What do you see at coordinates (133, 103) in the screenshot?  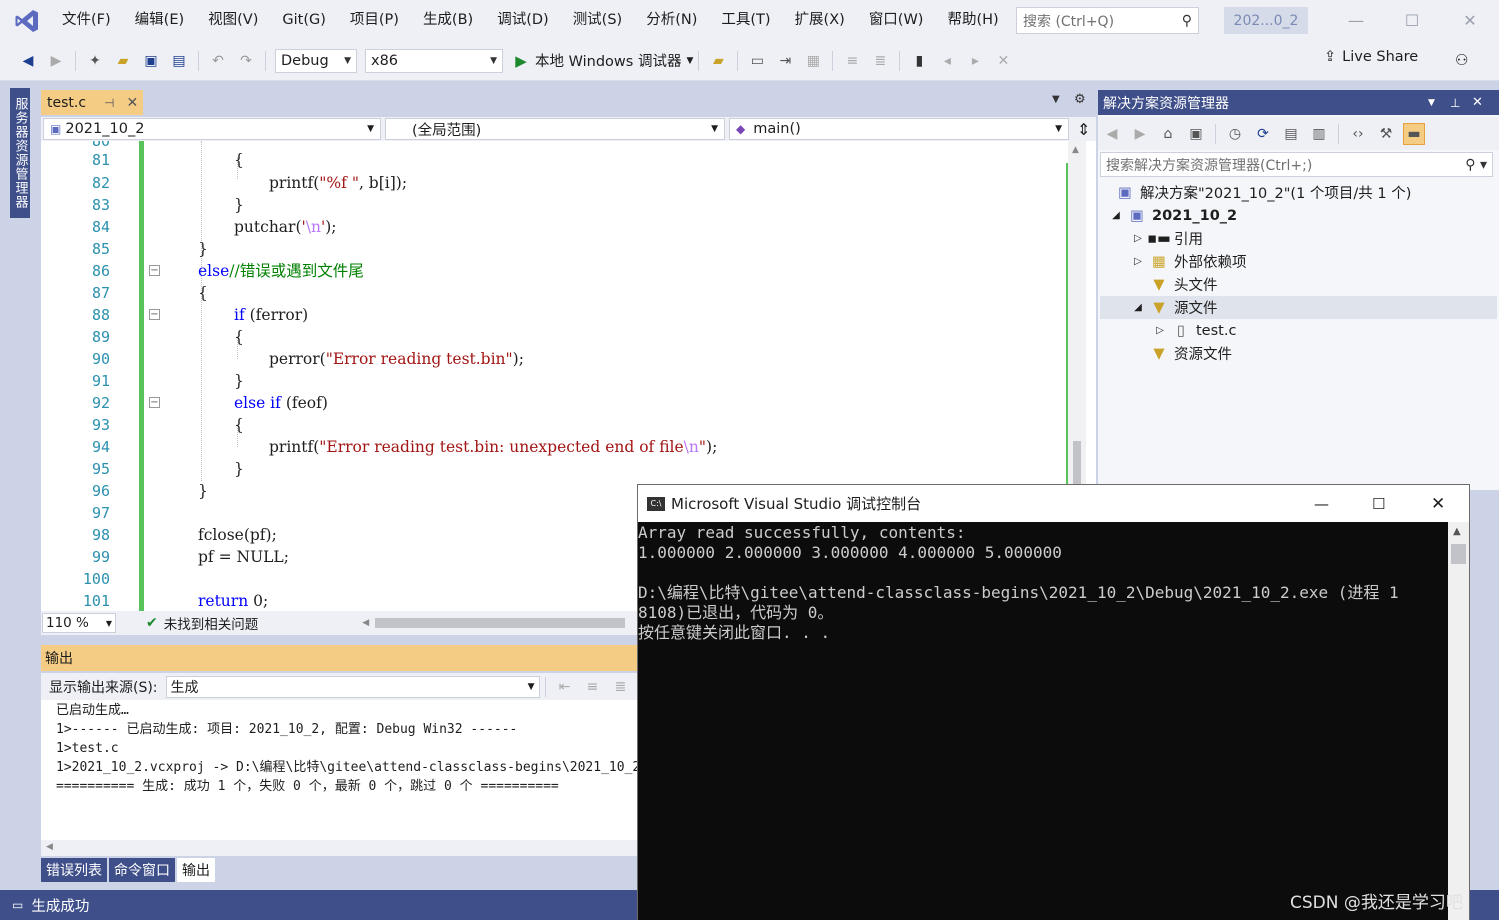 I see `close-tab-icon: ✕` at bounding box center [133, 103].